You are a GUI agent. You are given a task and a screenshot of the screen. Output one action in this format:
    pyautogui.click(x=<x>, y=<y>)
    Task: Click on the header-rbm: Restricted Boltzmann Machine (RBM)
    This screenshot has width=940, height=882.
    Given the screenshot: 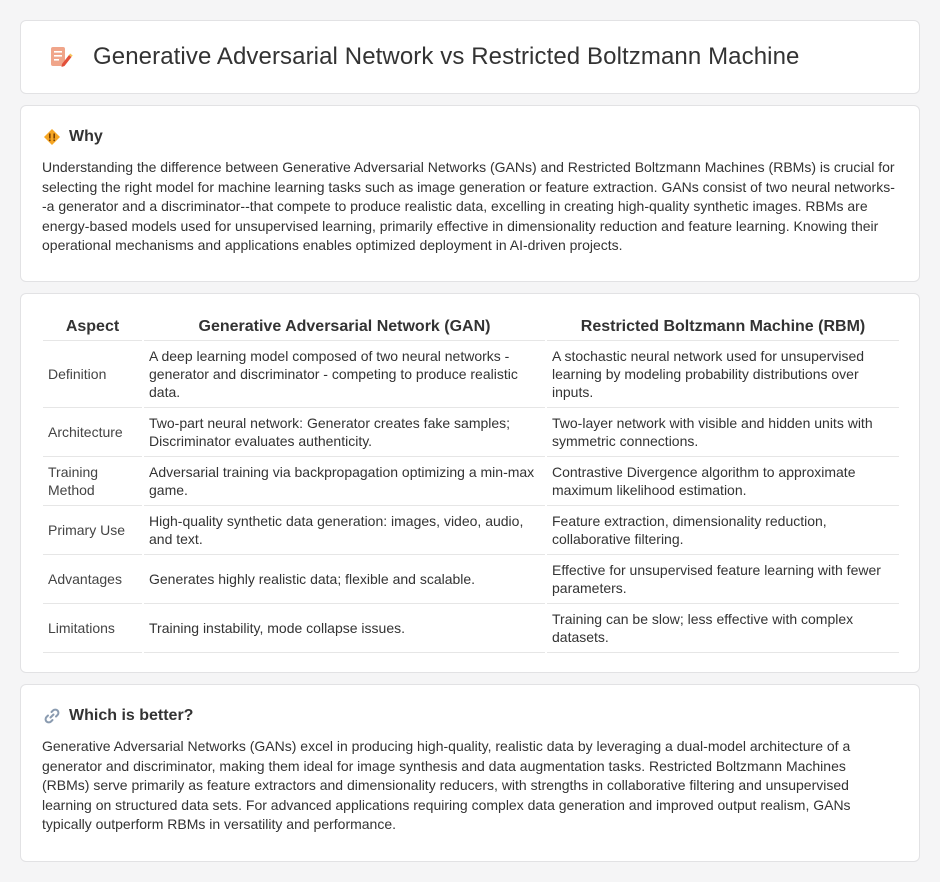 What is the action you would take?
    pyautogui.click(x=722, y=328)
    